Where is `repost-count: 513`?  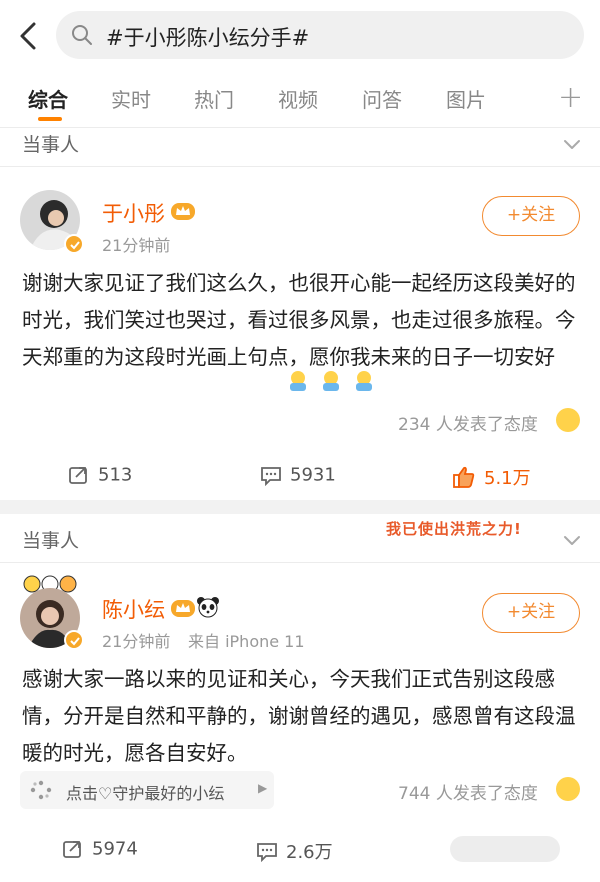 repost-count: 513 is located at coordinates (115, 475).